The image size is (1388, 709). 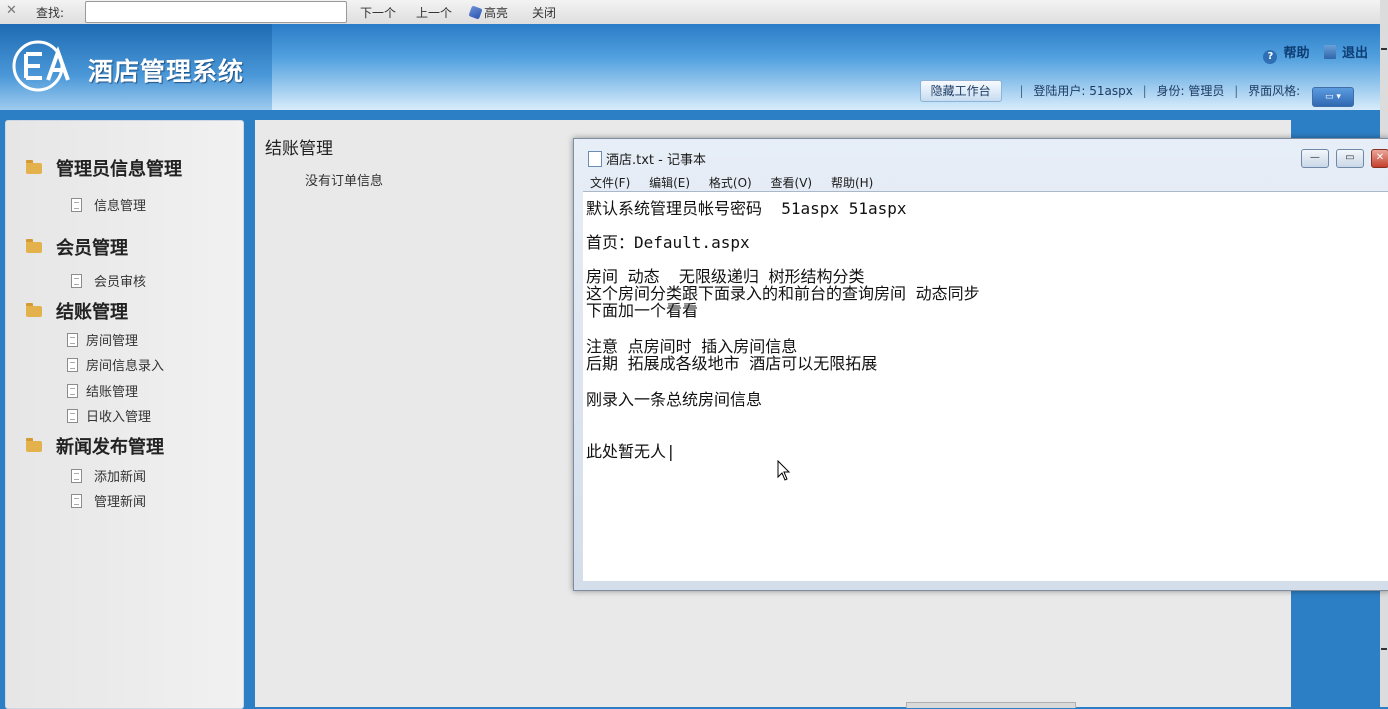 I want to click on sidebar-item-checkout: 结账管理, so click(x=102, y=390).